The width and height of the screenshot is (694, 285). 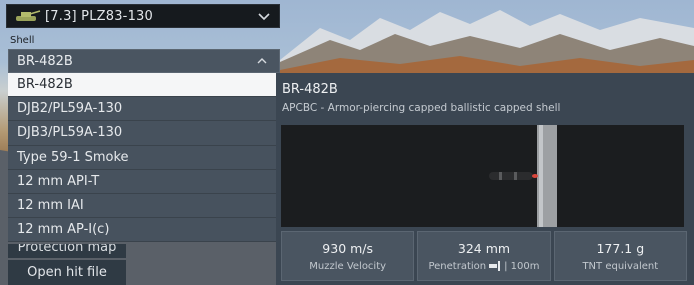 What do you see at coordinates (99, 16) in the screenshot?
I see `vehicle-name: [7.3] PLZ83-130` at bounding box center [99, 16].